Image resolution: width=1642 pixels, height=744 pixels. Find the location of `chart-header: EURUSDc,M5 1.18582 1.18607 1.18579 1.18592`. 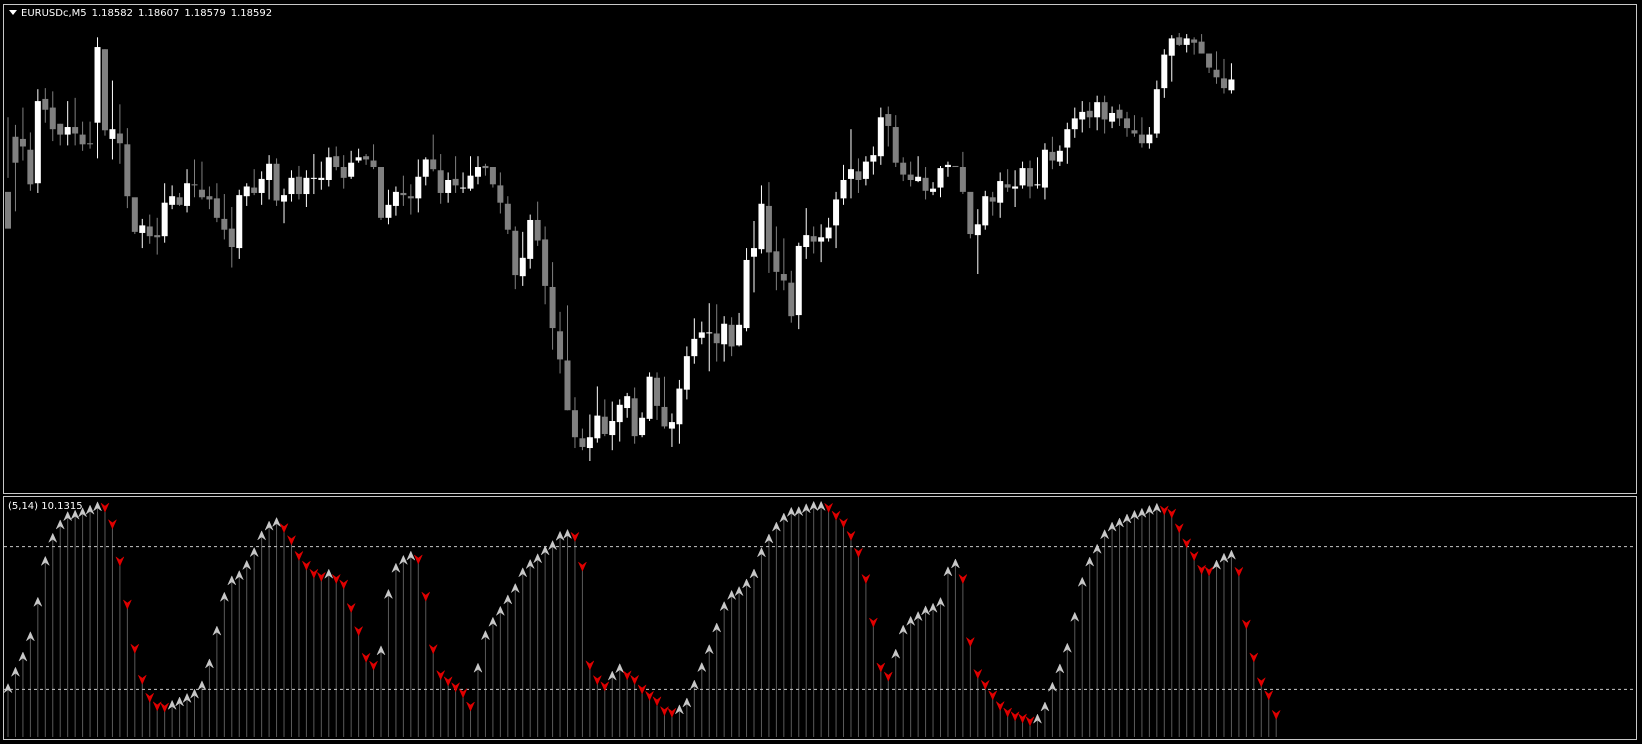

chart-header: EURUSDc,M5 1.18582 1.18607 1.18579 1.18592 is located at coordinates (143, 14).